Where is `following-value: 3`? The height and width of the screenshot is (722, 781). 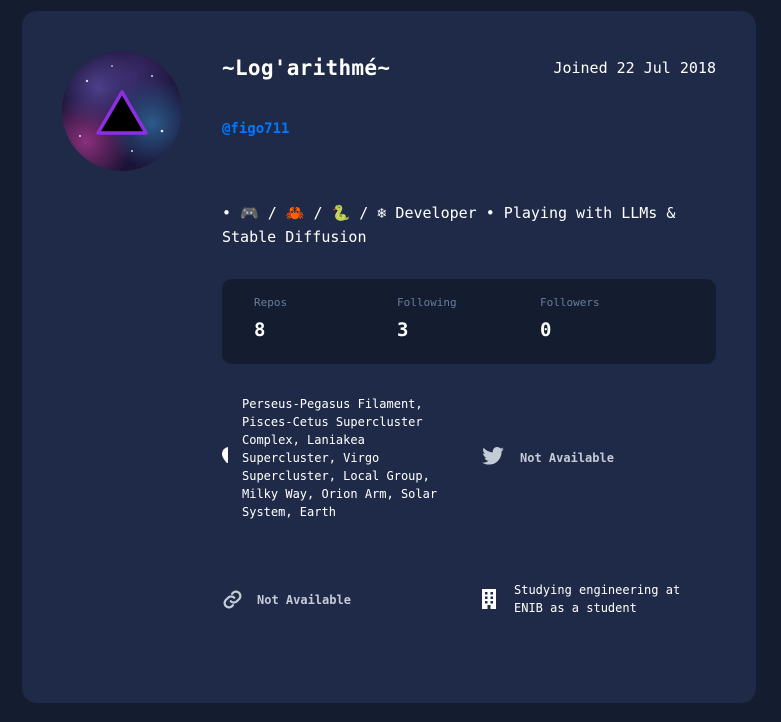
following-value: 3 is located at coordinates (403, 330).